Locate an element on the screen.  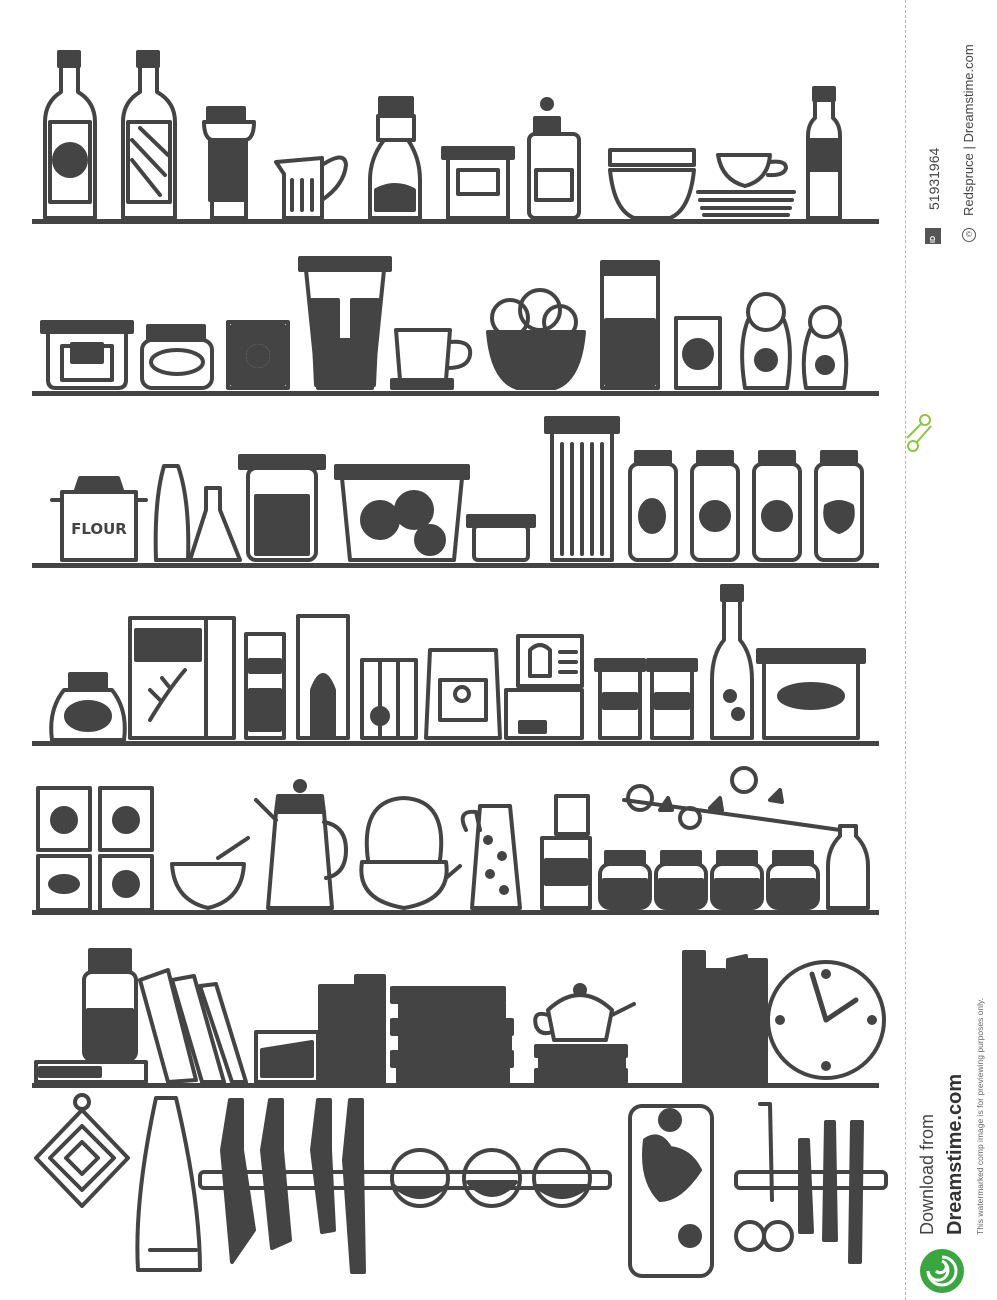
teacup-icon is located at coordinates (746, 185).